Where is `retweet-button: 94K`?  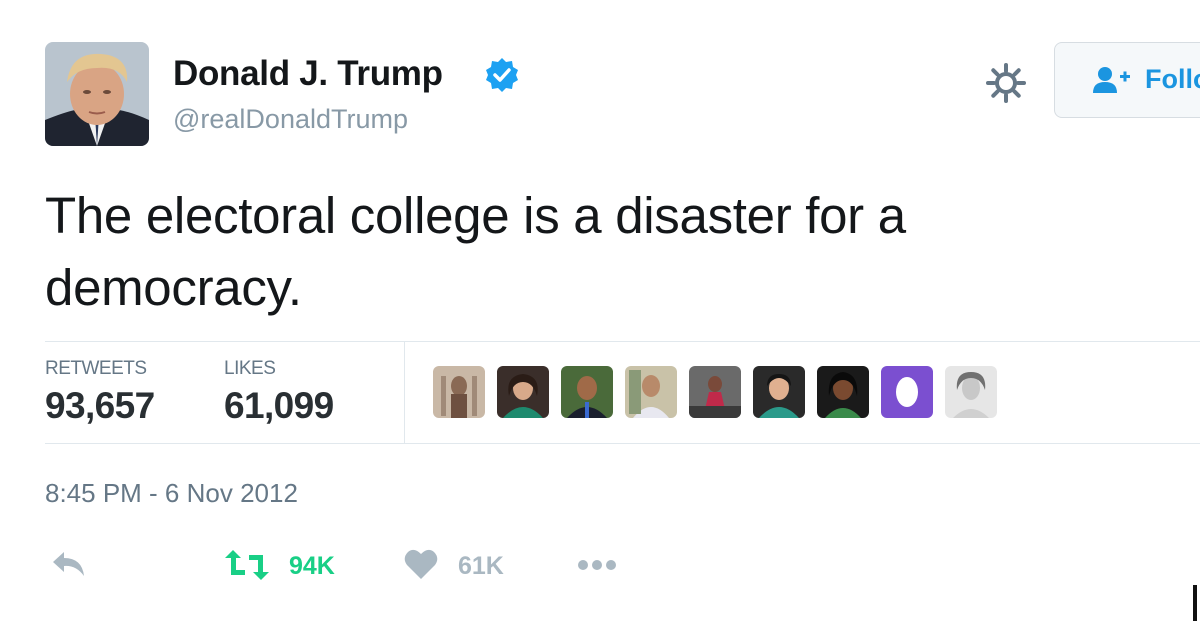
retweet-button: 94K is located at coordinates (279, 567).